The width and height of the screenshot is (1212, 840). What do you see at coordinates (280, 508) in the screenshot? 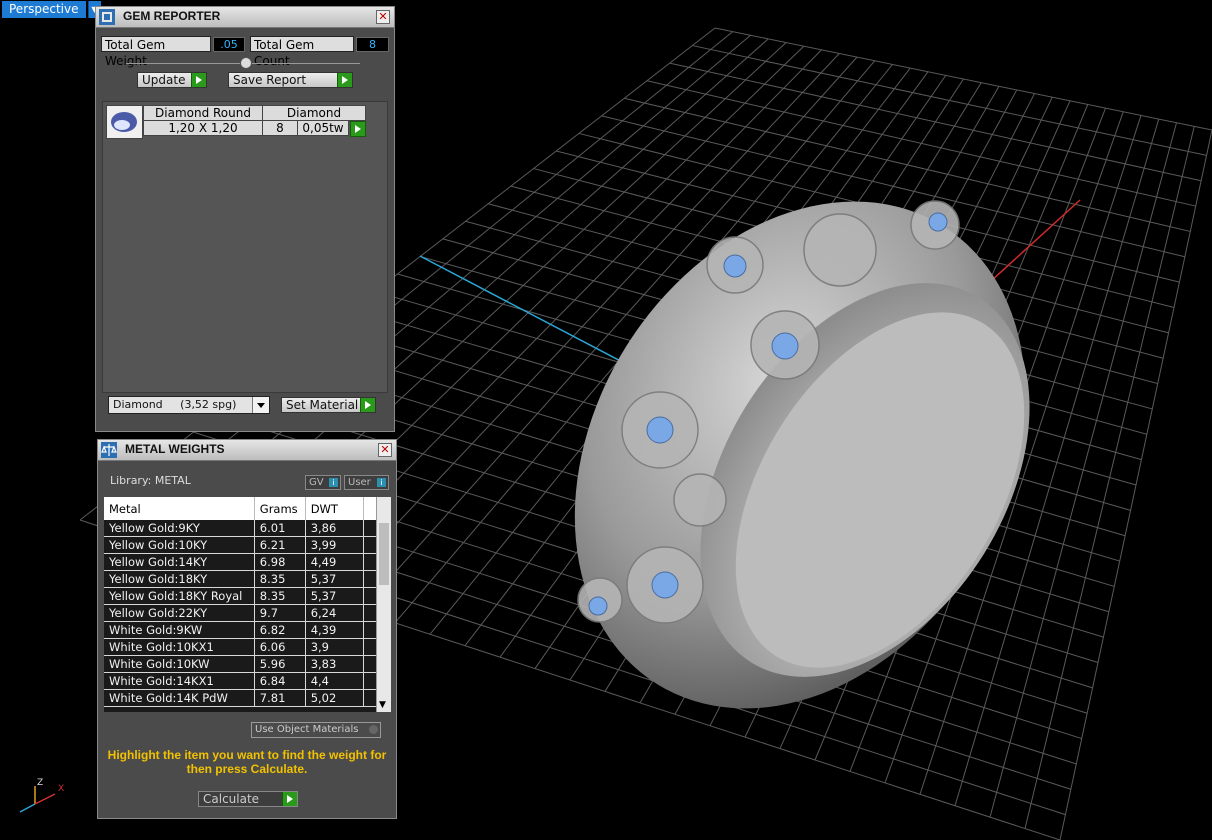
I see `column-header-grams: Grams` at bounding box center [280, 508].